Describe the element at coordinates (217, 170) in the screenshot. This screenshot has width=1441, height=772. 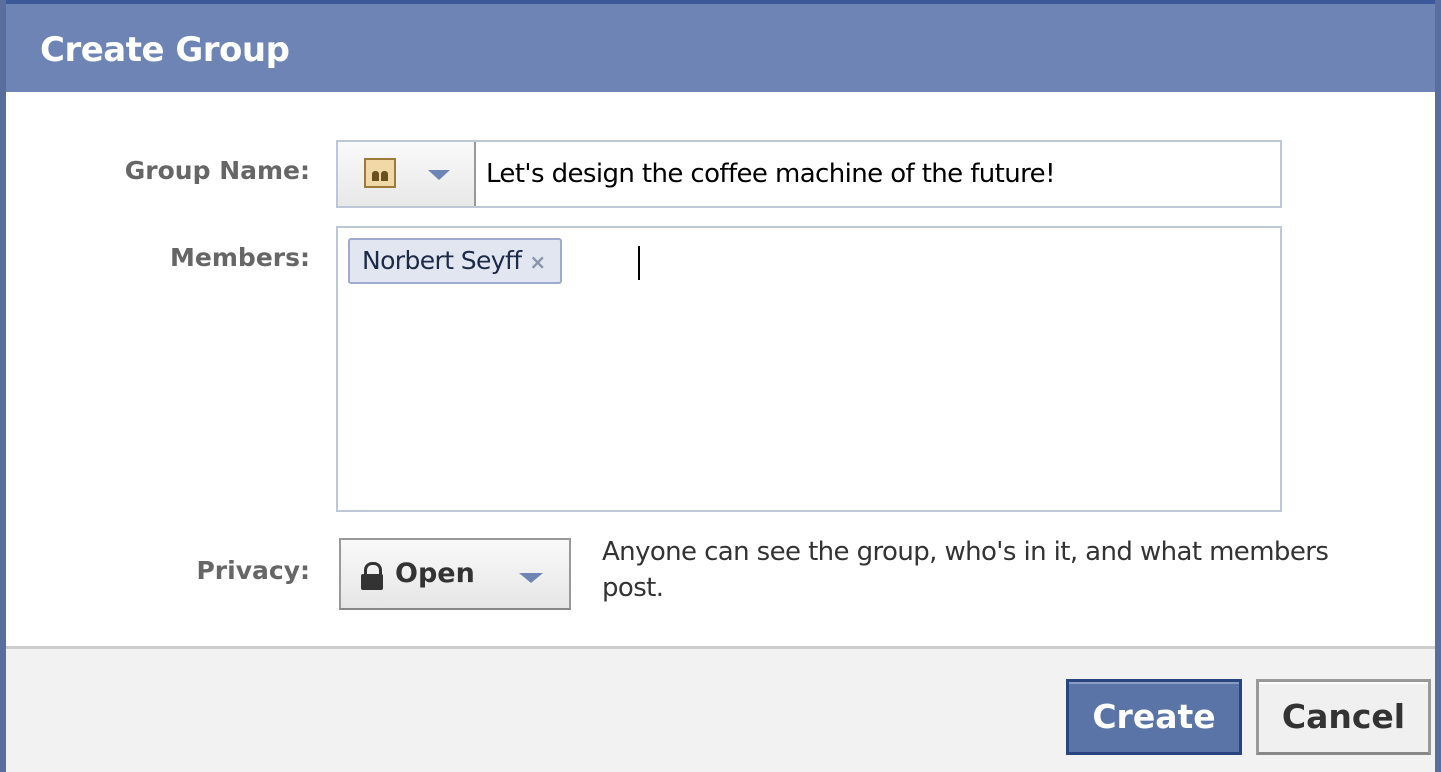
I see `group-name-label: Group Name:` at that location.